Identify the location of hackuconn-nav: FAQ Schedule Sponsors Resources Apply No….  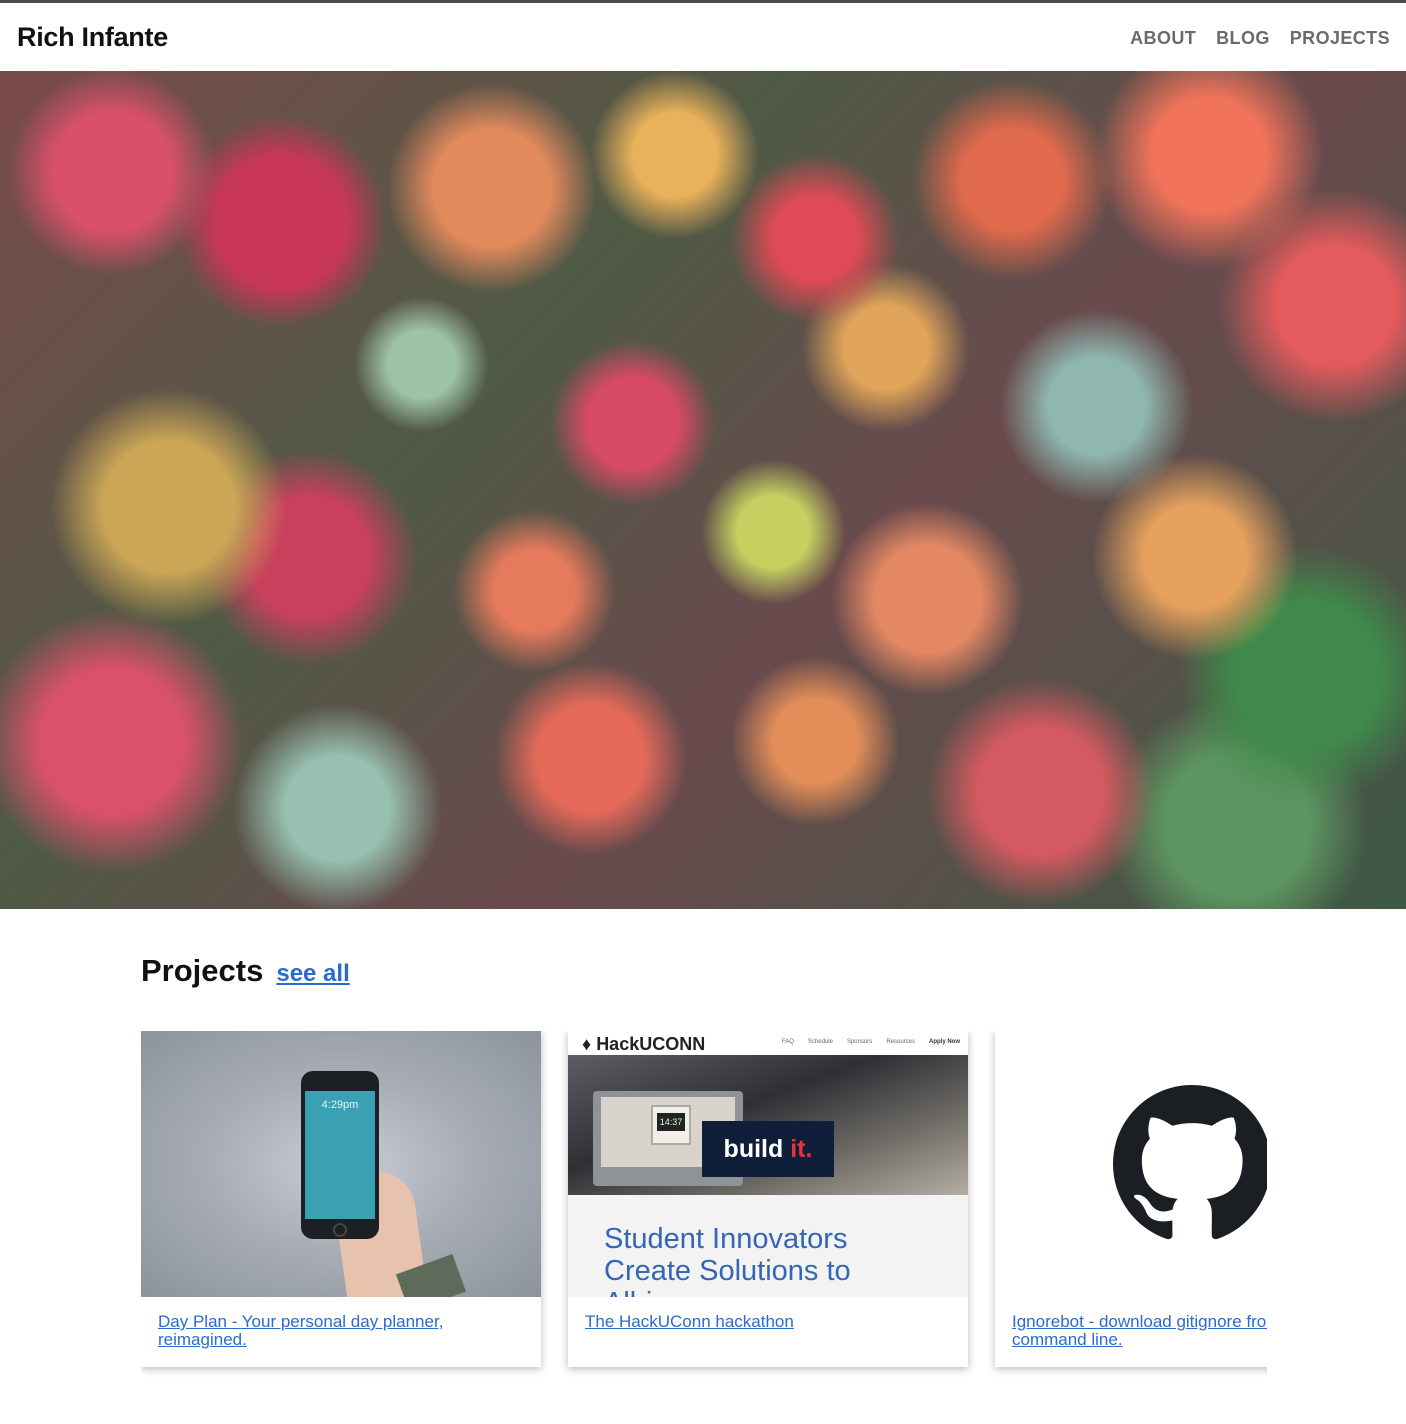
(870, 1042).